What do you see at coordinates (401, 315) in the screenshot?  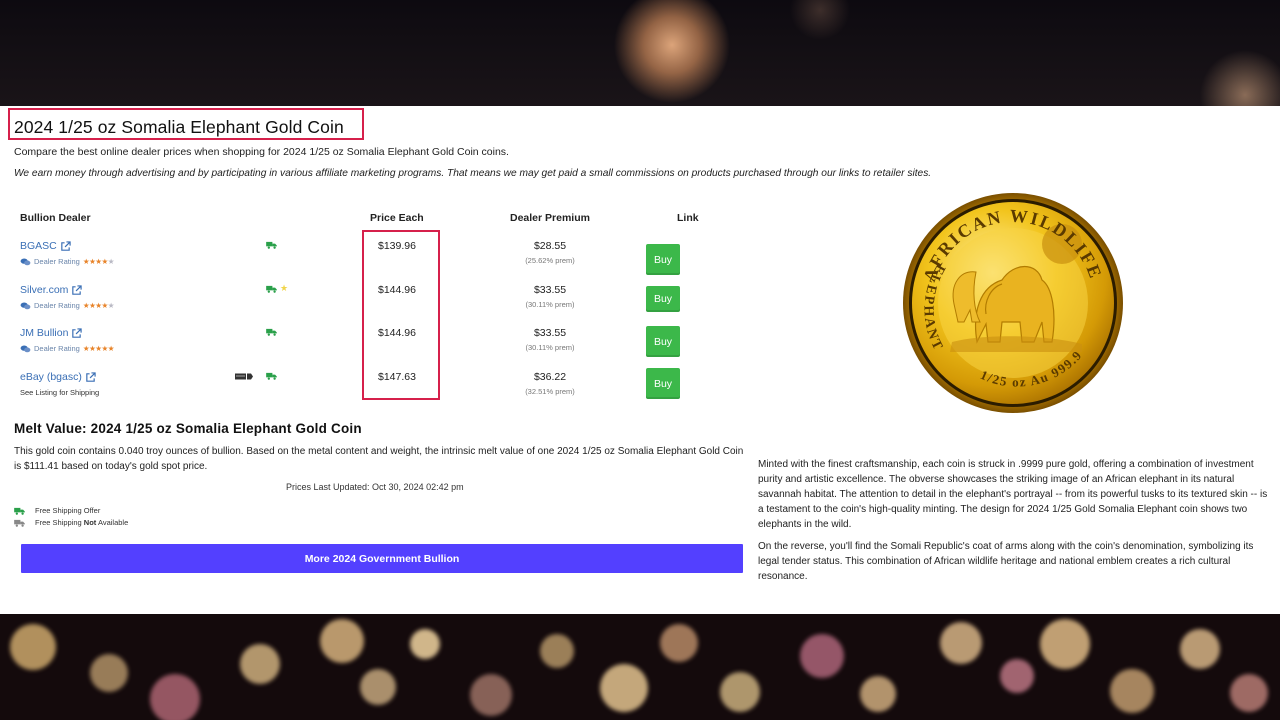 I see `price-highlight-box` at bounding box center [401, 315].